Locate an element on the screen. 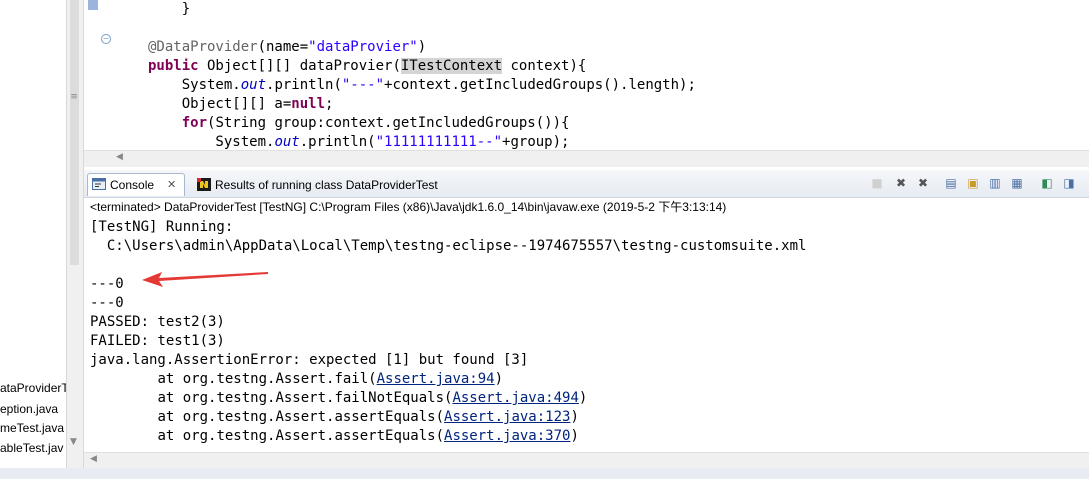 Image resolution: width=1089 pixels, height=479 pixels. remove-all-launches-icon: ✖ is located at coordinates (923, 183).